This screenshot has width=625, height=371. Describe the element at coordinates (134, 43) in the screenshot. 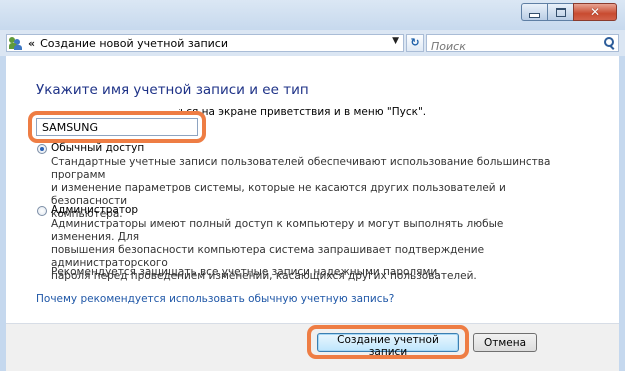

I see `breadcrumb-current: Создание новой учетной записи` at that location.